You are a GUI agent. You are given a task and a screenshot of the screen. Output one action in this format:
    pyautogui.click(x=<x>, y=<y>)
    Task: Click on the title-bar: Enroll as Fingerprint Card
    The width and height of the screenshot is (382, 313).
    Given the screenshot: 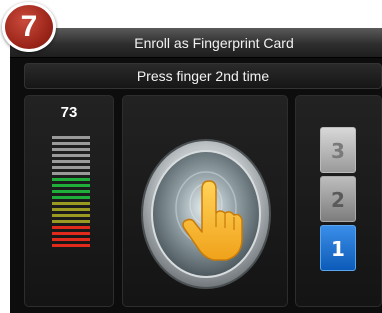 What is the action you would take?
    pyautogui.click(x=196, y=43)
    